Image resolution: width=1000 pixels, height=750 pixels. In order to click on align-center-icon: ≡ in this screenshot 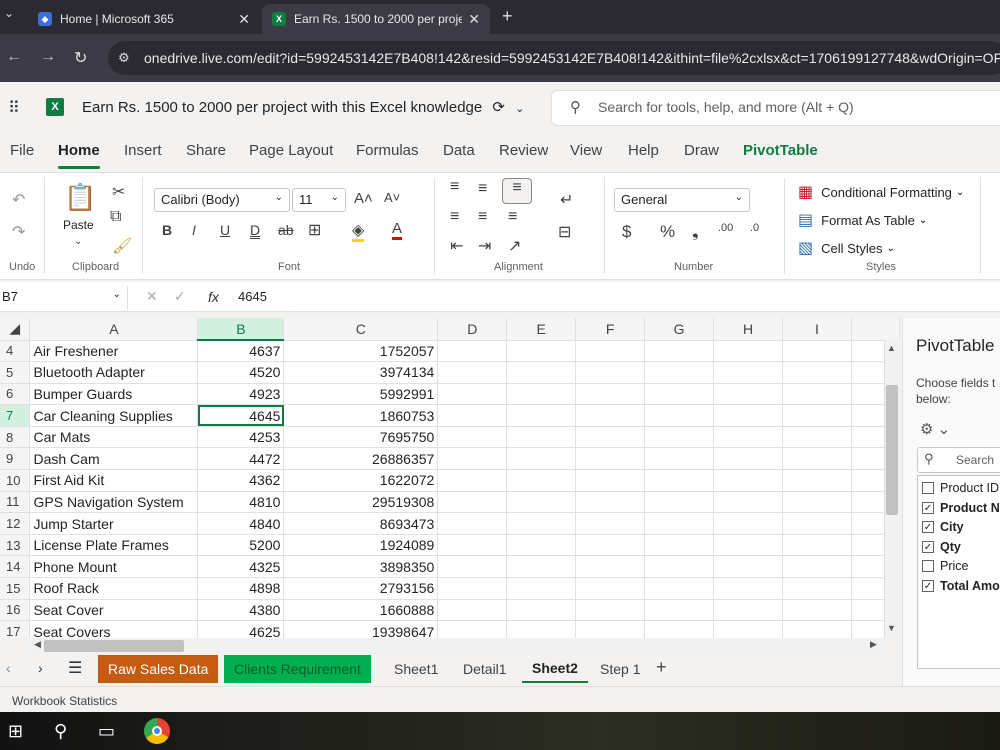, I will do `click(482, 217)`.